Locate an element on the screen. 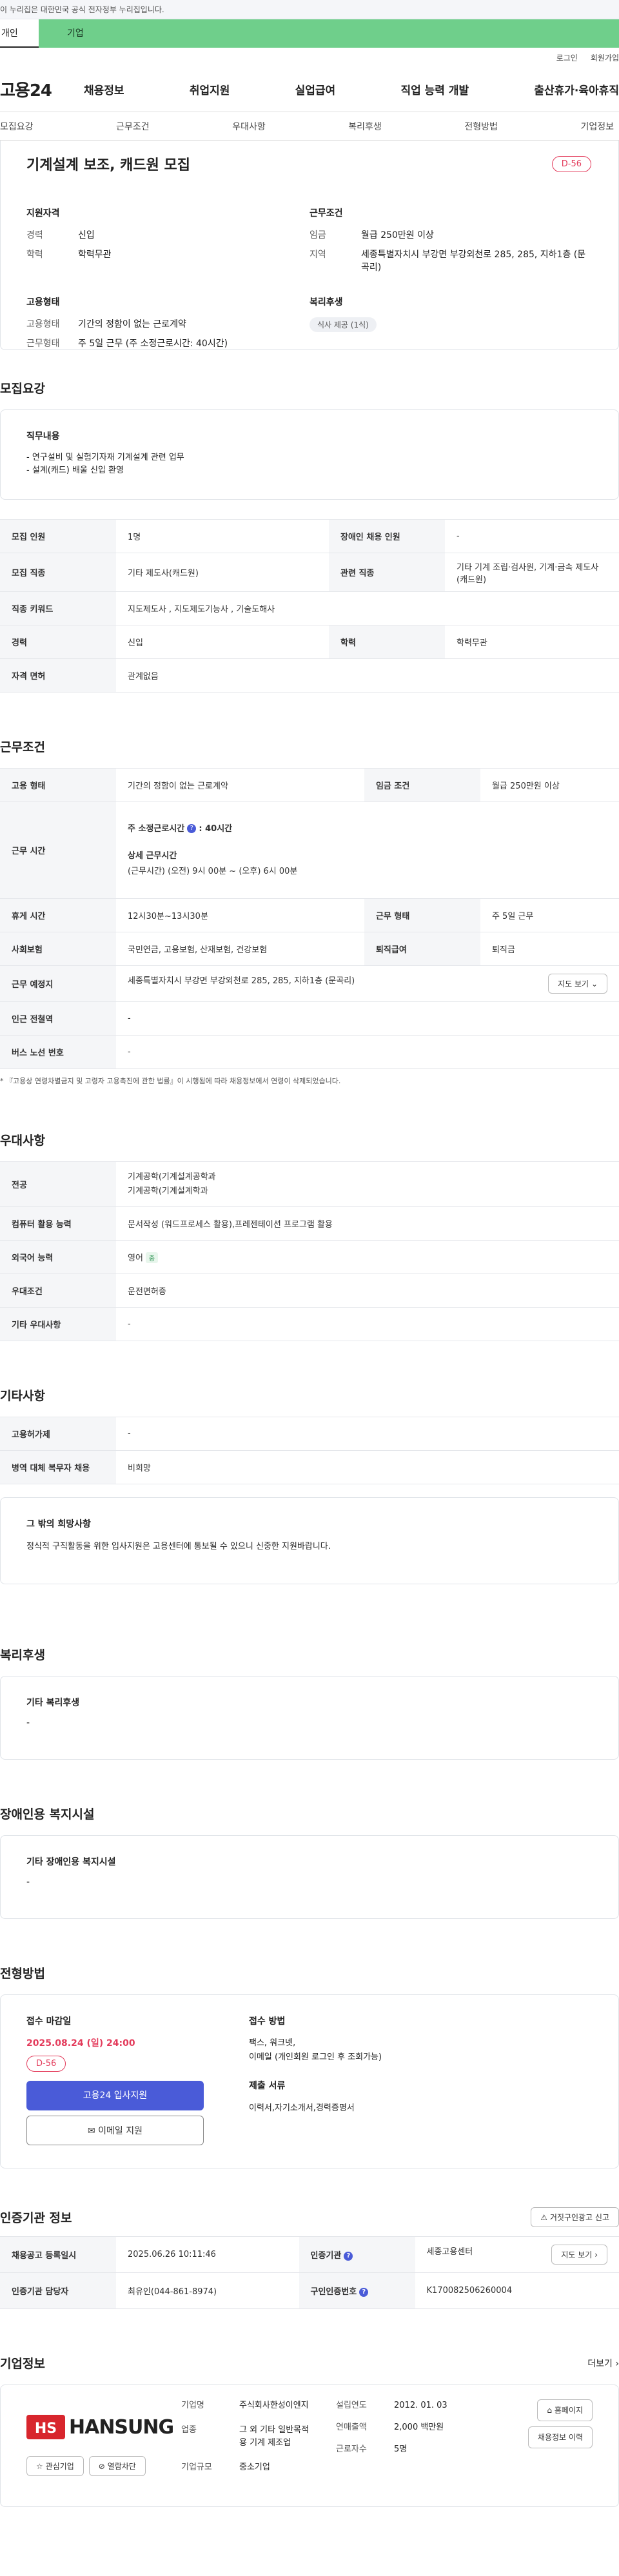  name-value: 주식회사한성이엔지 is located at coordinates (274, 2405).